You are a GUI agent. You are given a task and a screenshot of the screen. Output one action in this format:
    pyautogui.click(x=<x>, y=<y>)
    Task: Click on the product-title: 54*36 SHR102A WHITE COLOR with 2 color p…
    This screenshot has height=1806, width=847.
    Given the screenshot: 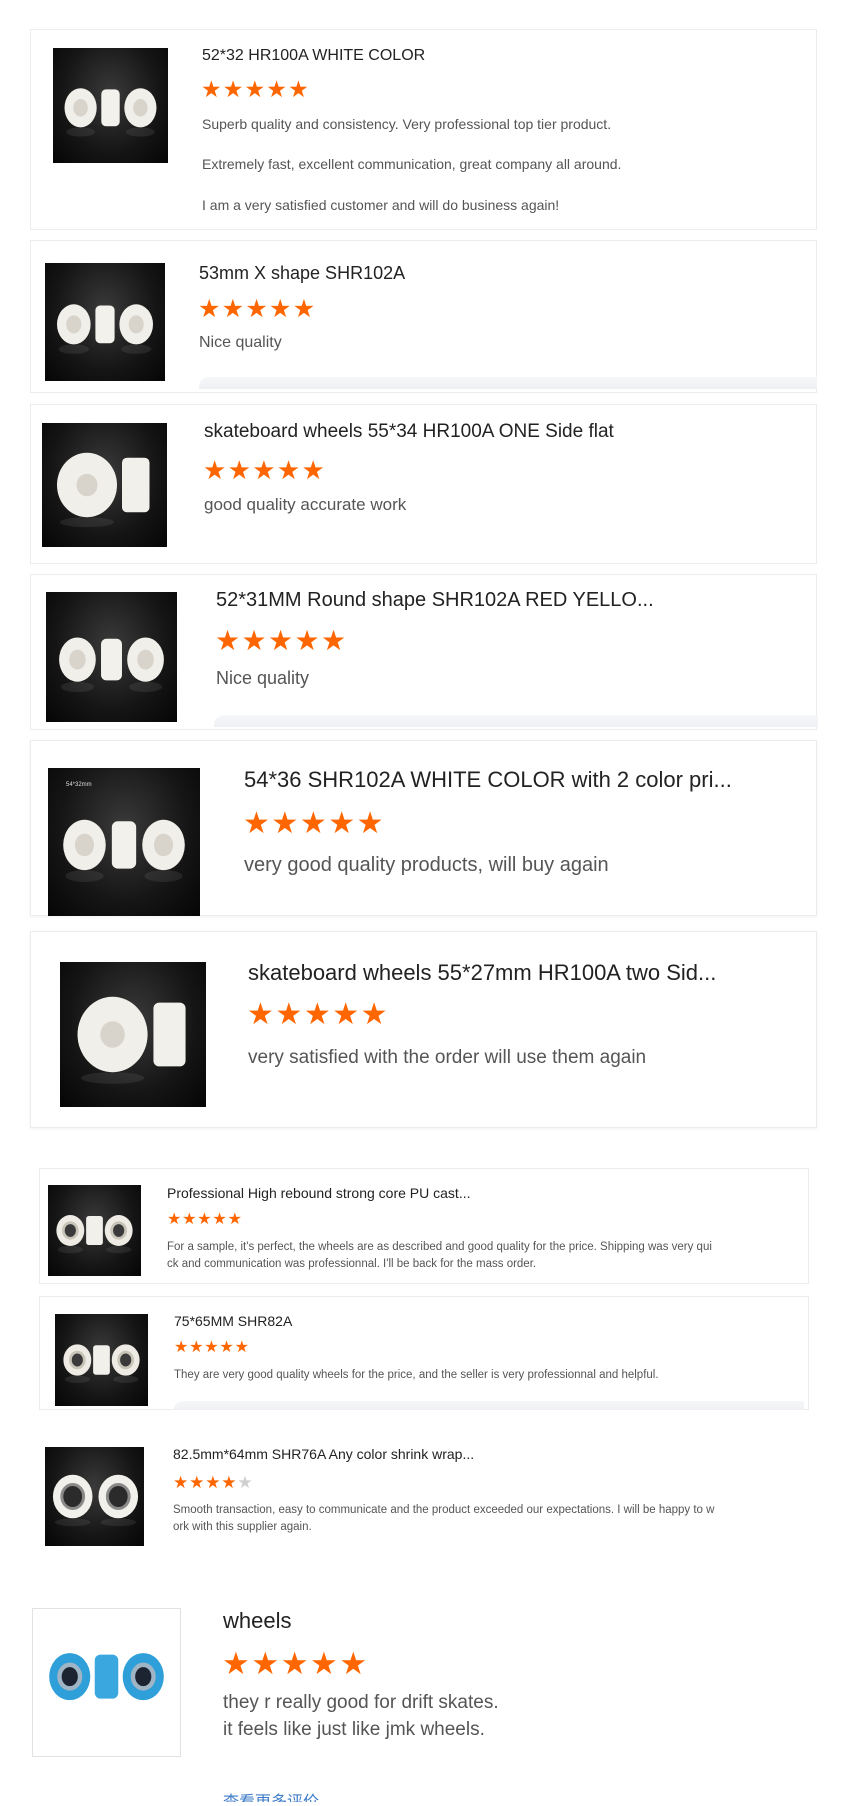 What is the action you would take?
    pyautogui.click(x=488, y=780)
    